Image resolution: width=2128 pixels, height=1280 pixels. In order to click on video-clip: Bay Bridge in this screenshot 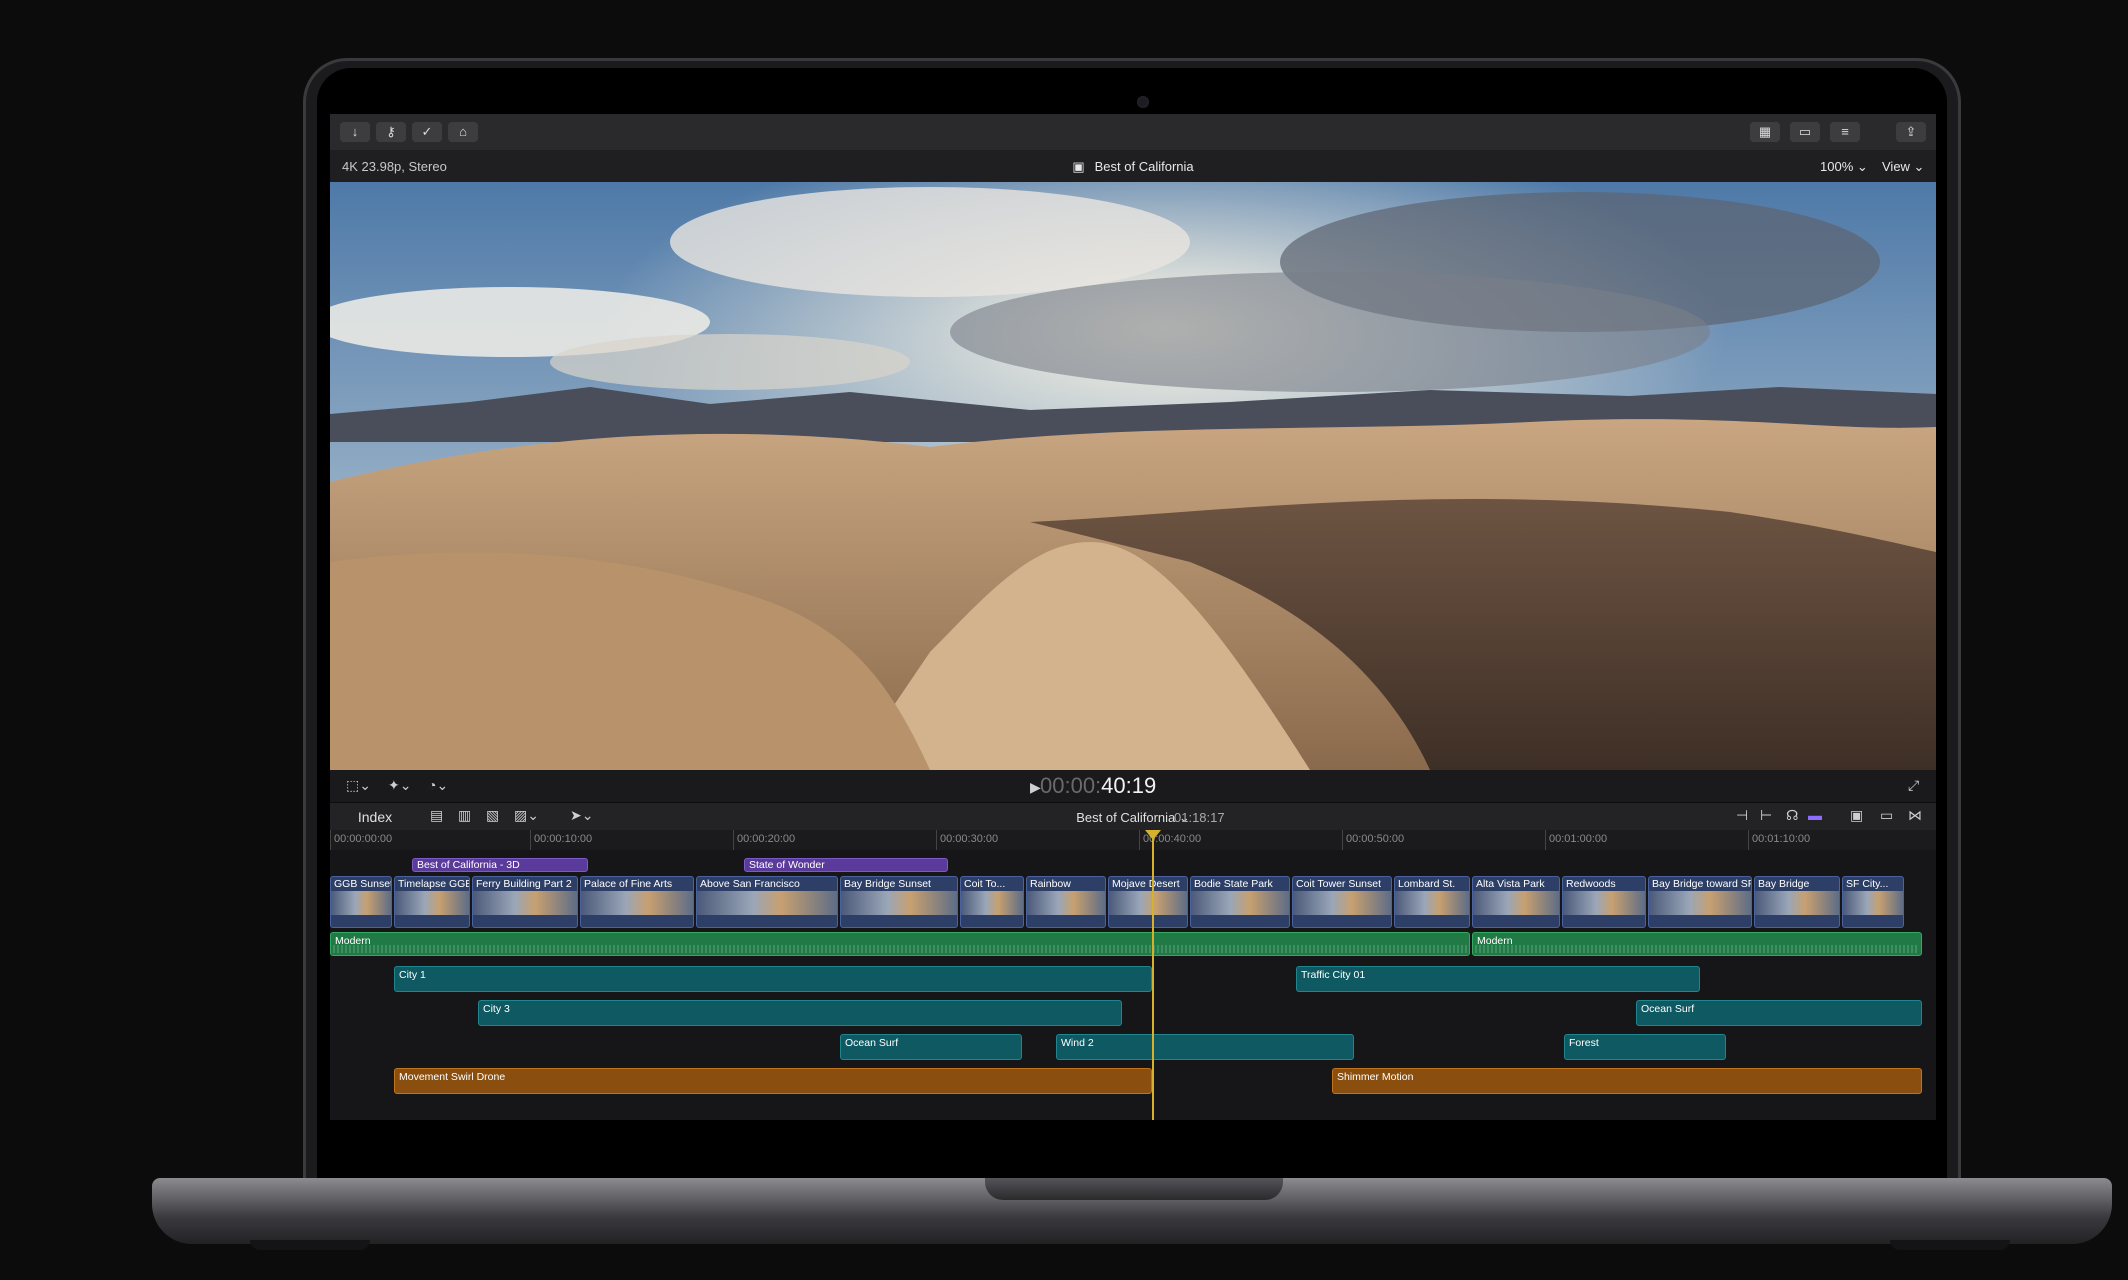, I will do `click(1797, 902)`.